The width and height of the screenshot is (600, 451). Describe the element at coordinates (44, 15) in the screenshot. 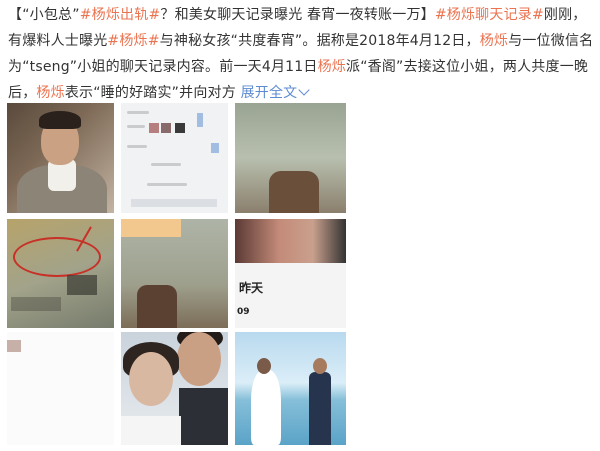

I see `text-segment: 【“小包总”` at that location.